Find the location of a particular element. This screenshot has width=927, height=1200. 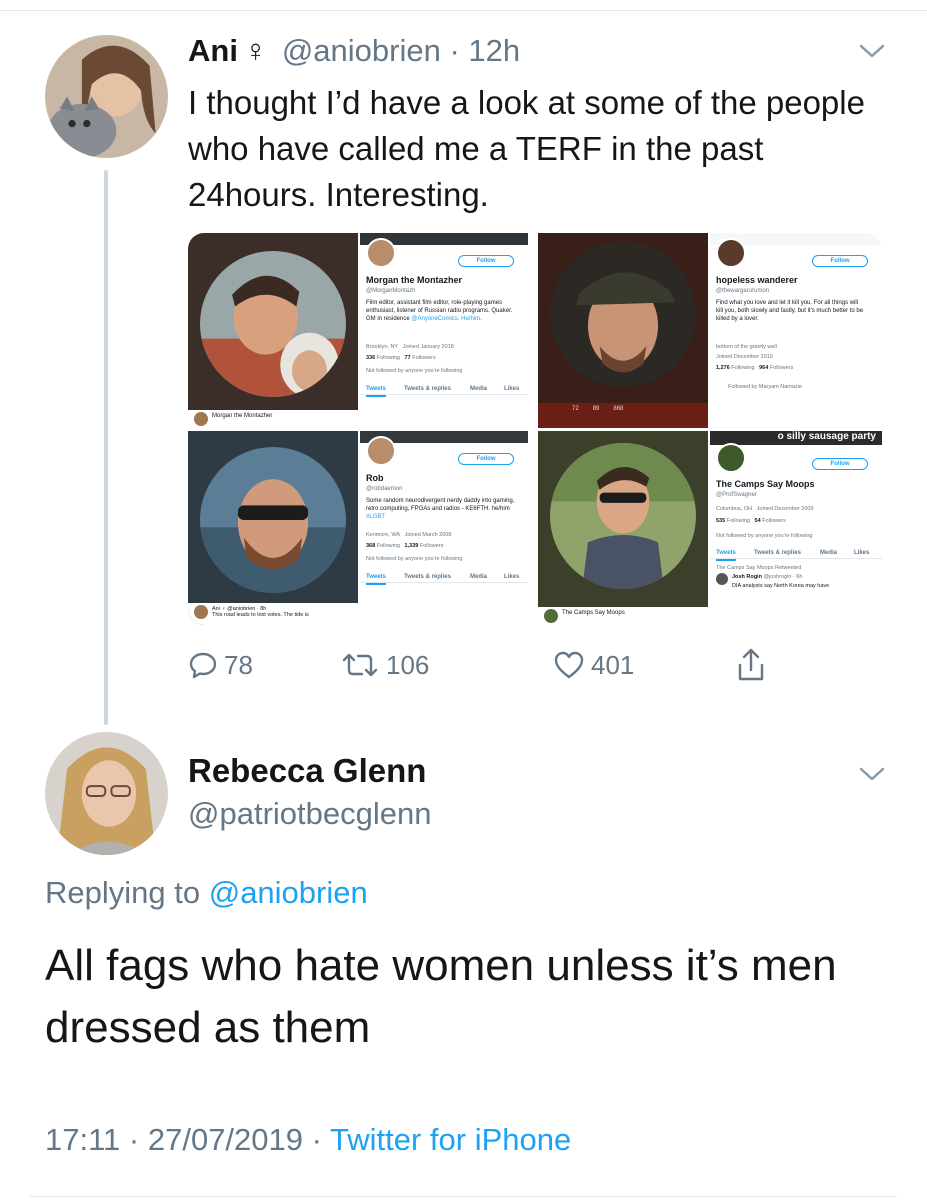

tweet1-action-bar: 78 106 401 is located at coordinates (488, 665).